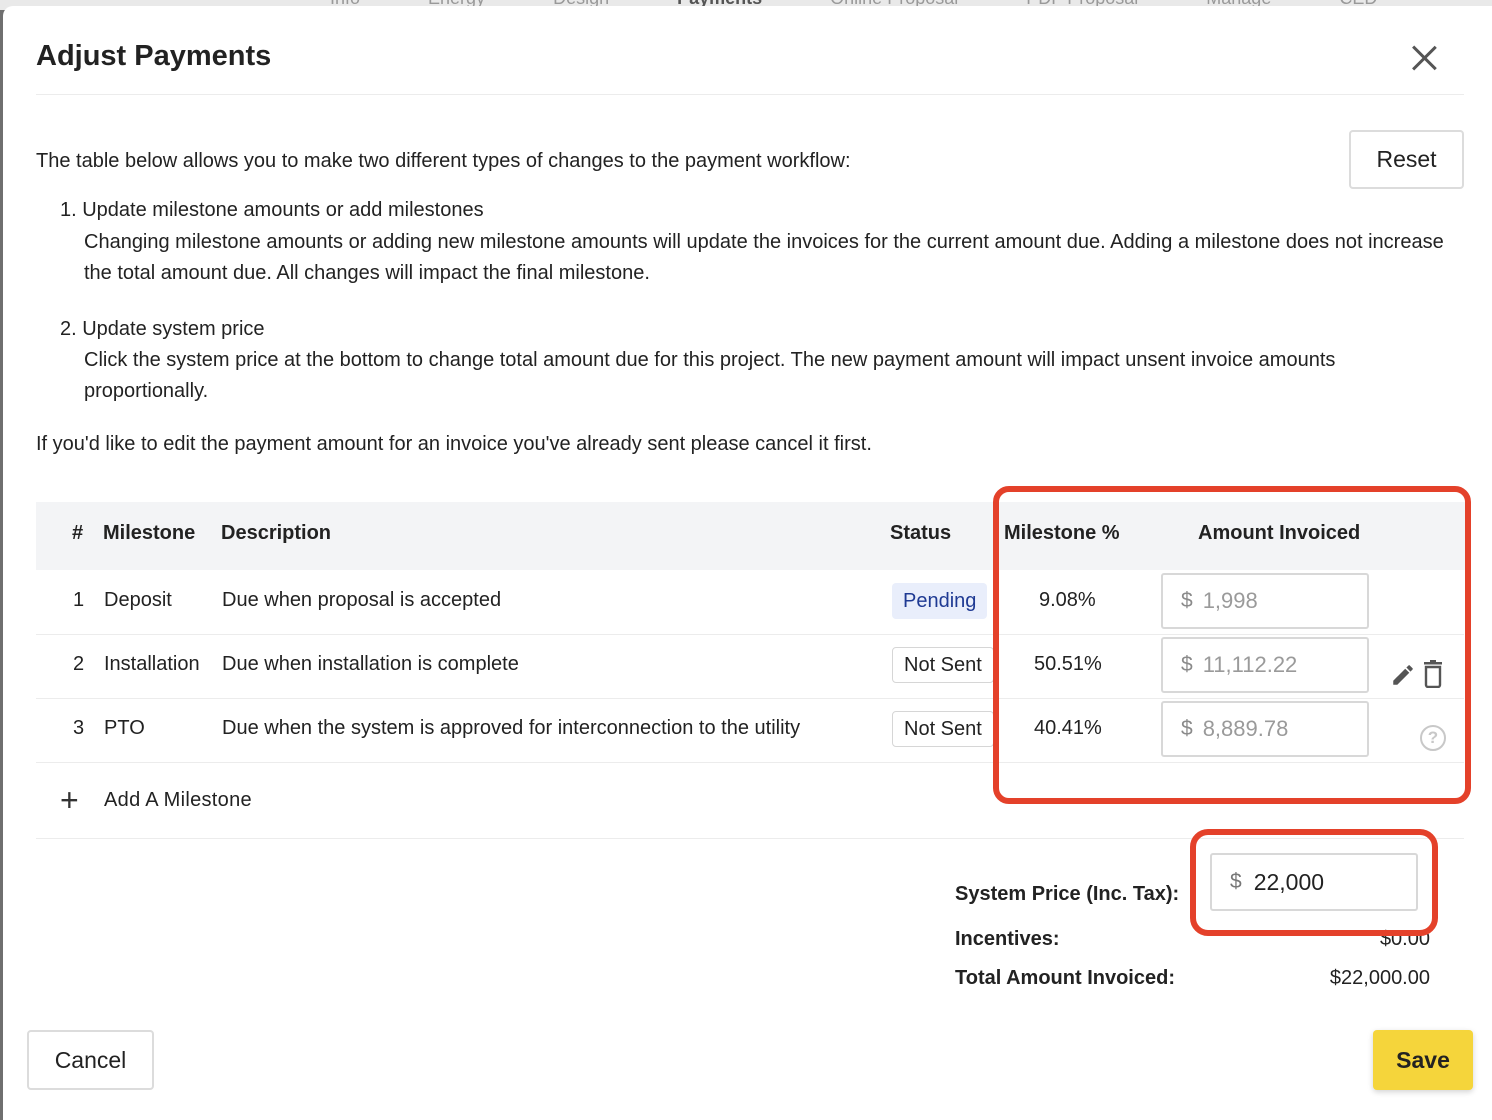 The height and width of the screenshot is (1120, 1492). What do you see at coordinates (1406, 159) in the screenshot?
I see `reset-button: Reset` at bounding box center [1406, 159].